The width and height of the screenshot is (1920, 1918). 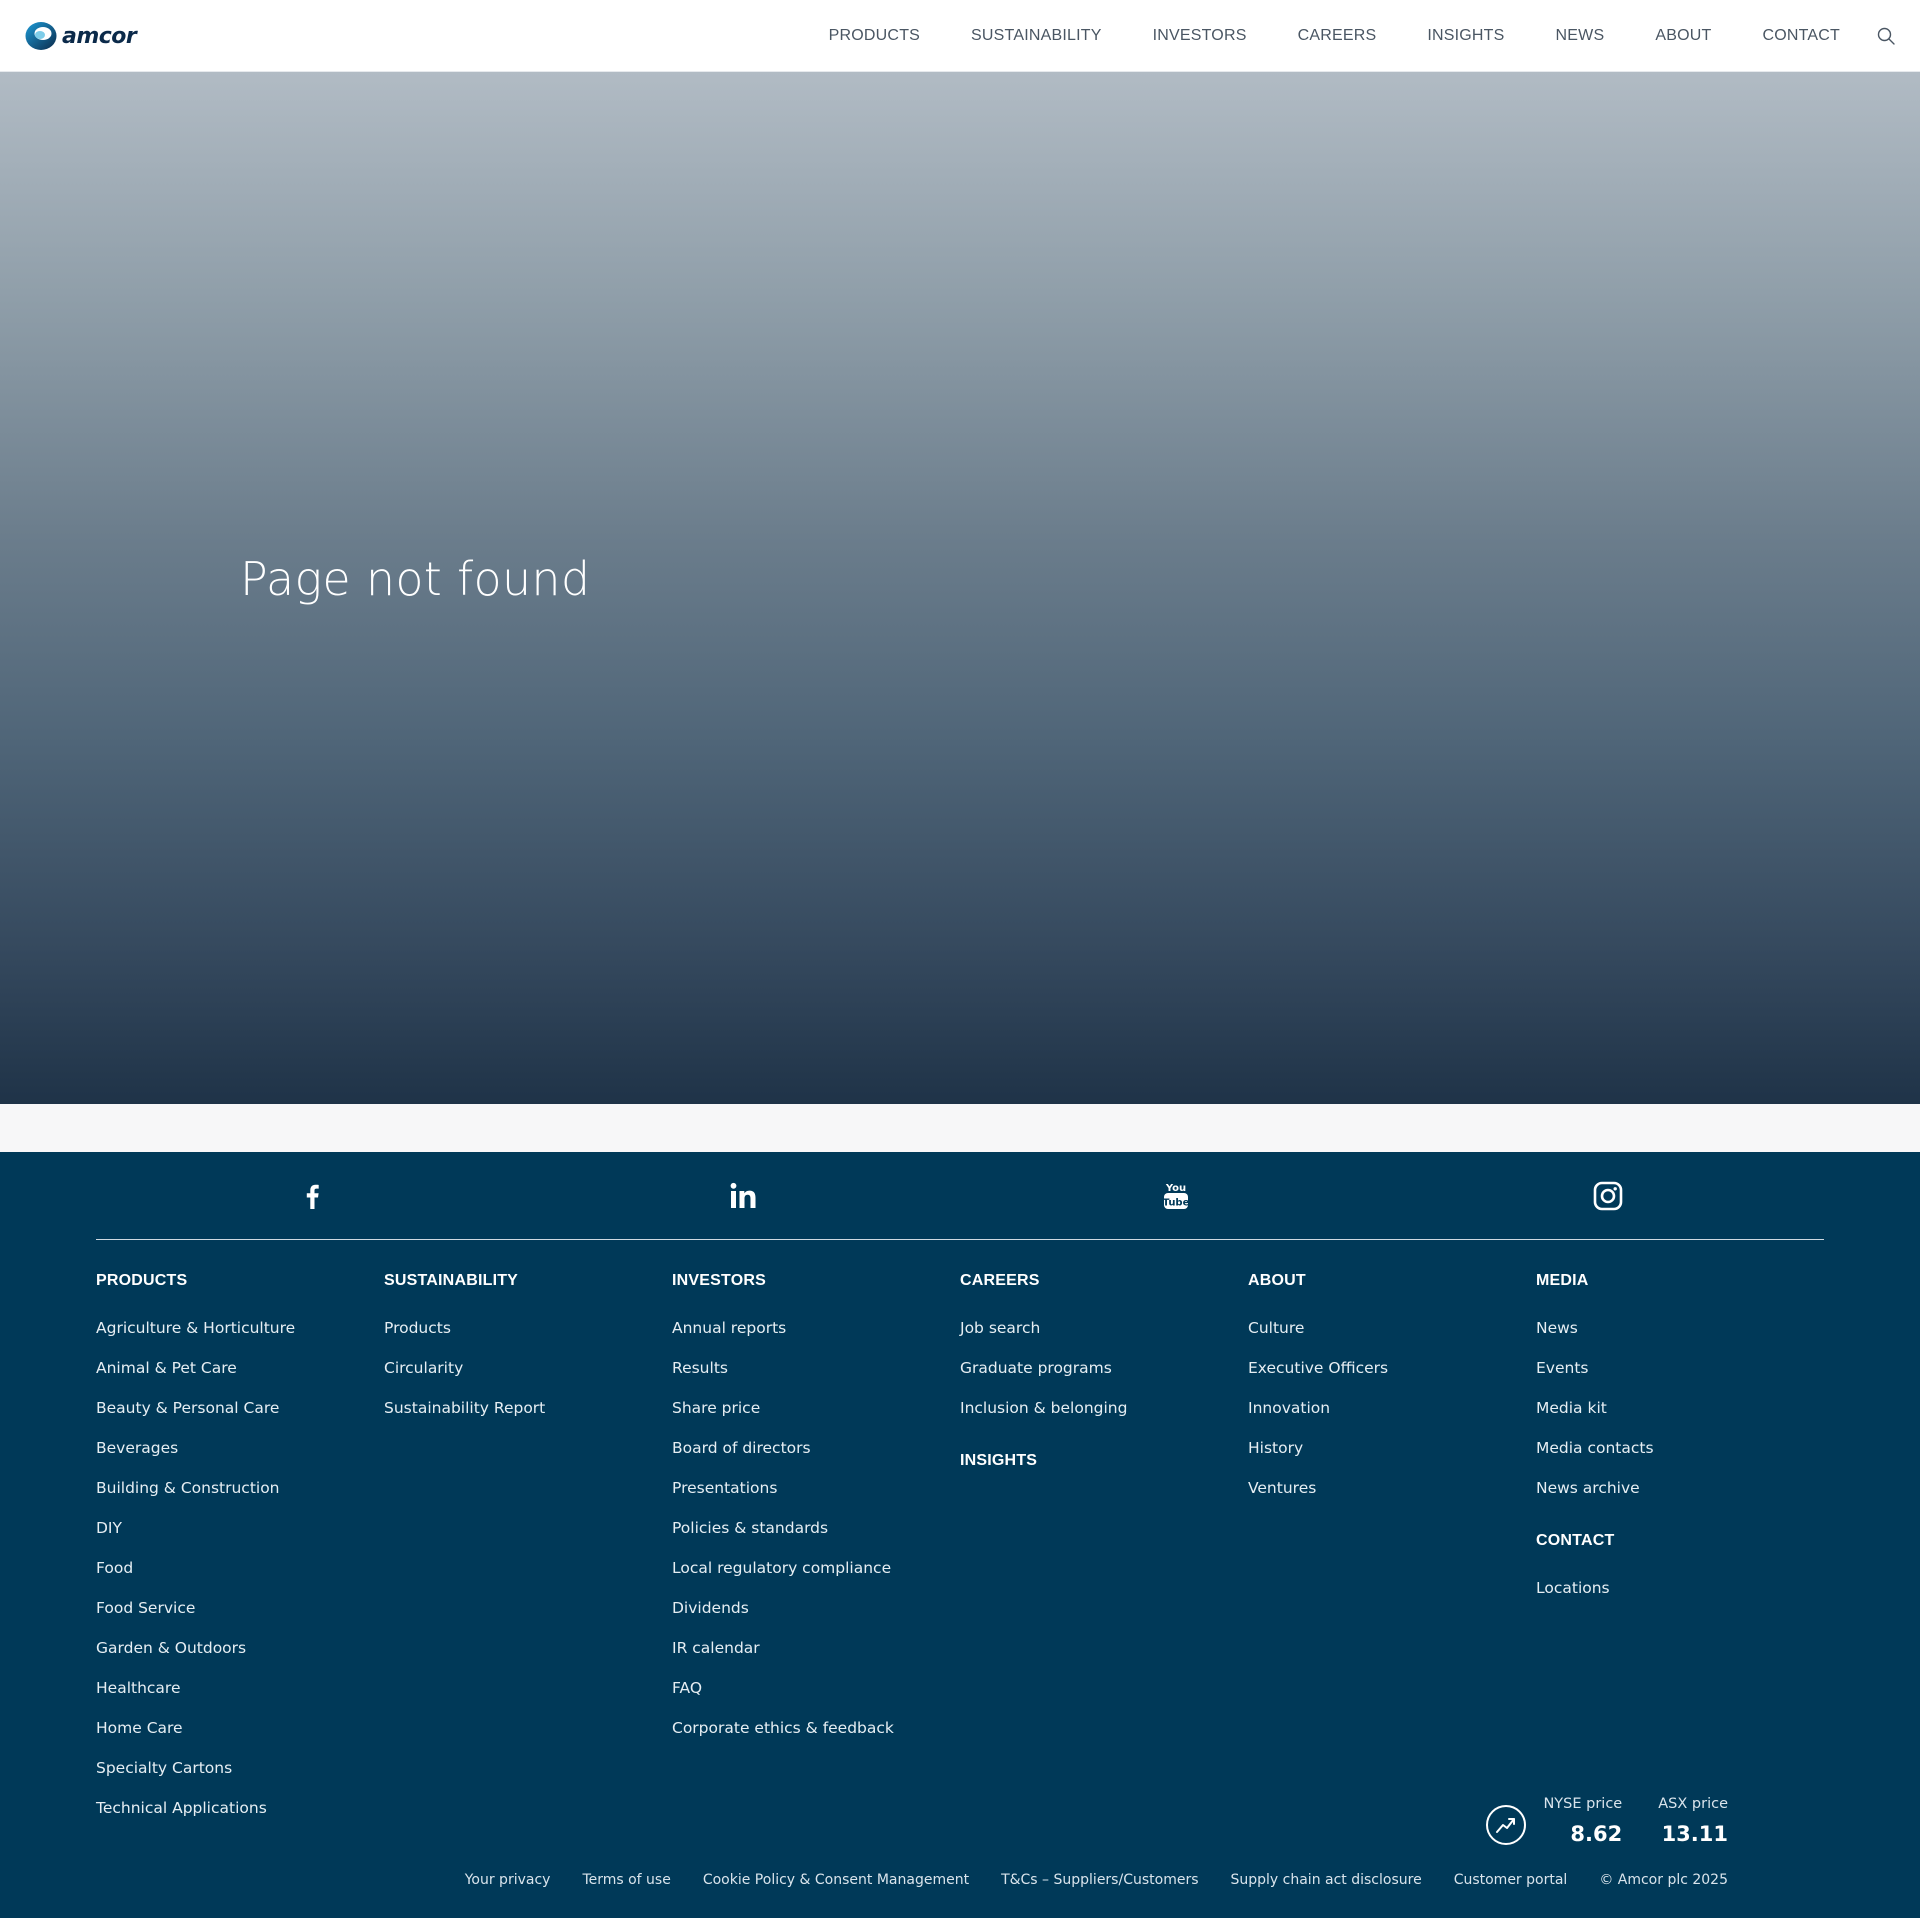 What do you see at coordinates (1680, 1541) in the screenshot?
I see `footer-heading-contact: CONTACT` at bounding box center [1680, 1541].